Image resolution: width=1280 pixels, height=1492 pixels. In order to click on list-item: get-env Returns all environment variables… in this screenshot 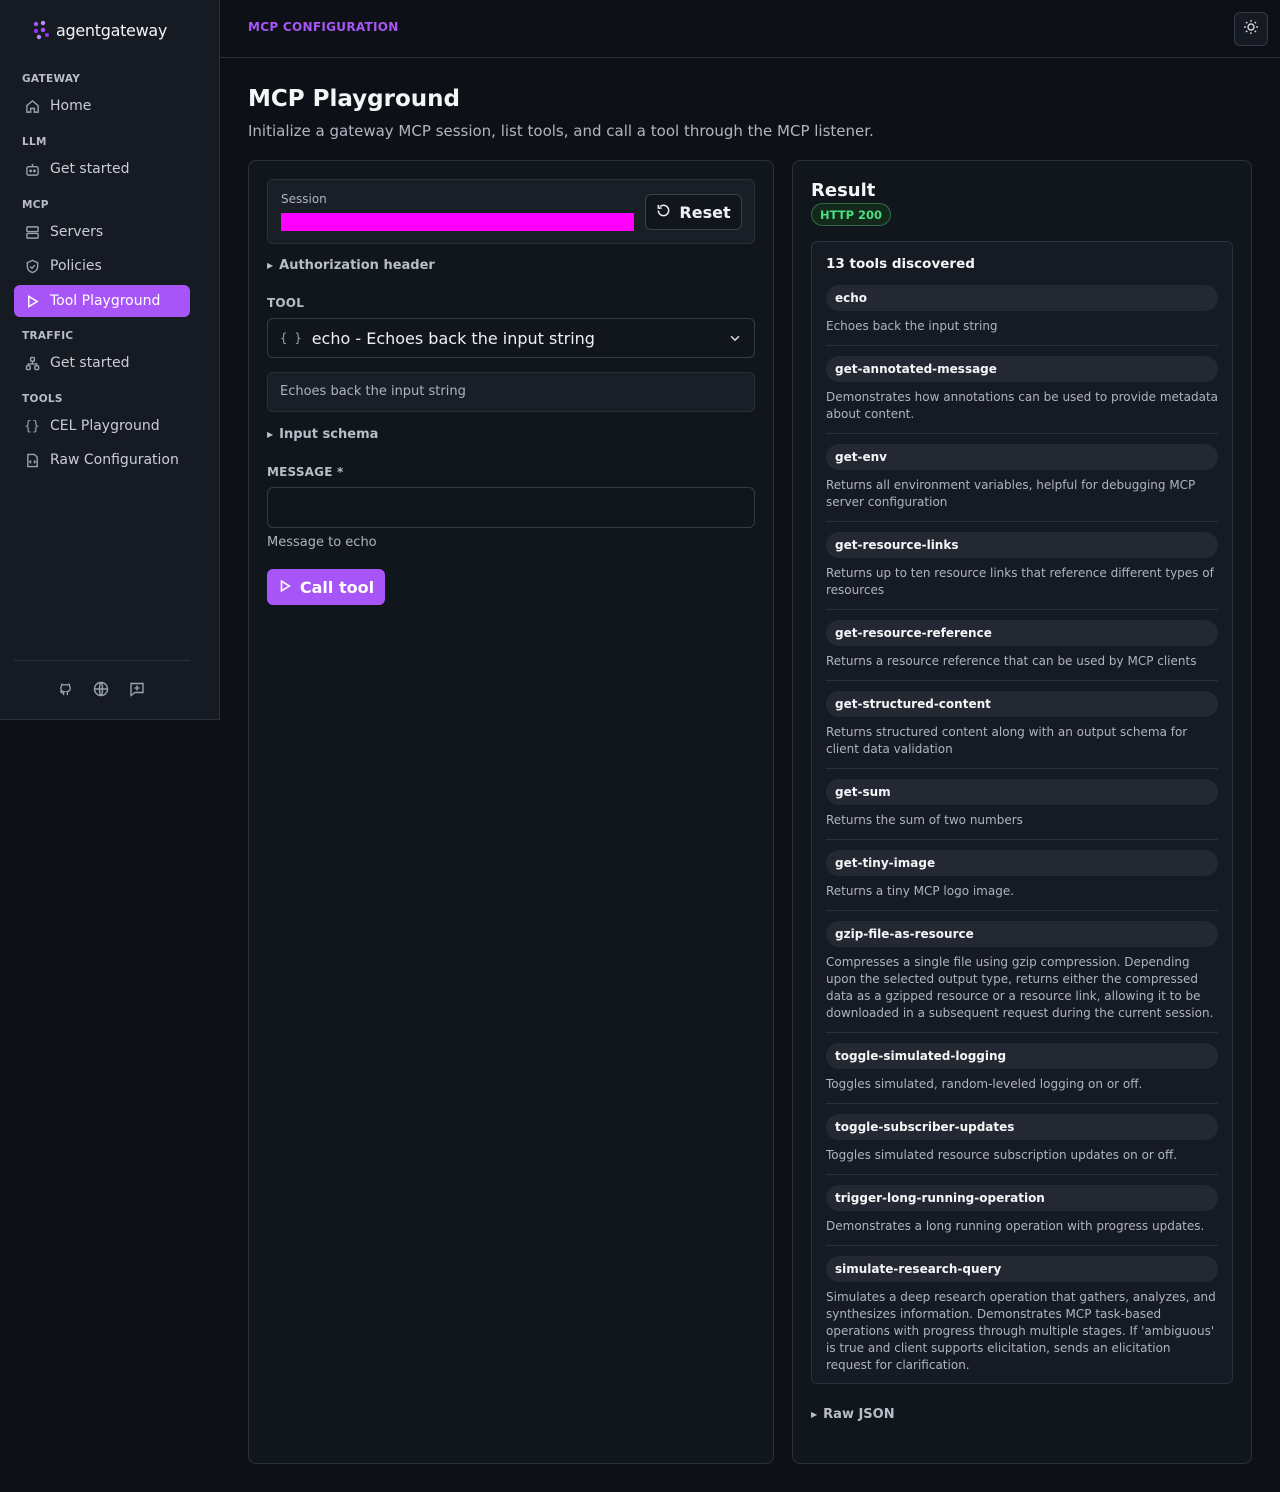, I will do `click(1022, 483)`.